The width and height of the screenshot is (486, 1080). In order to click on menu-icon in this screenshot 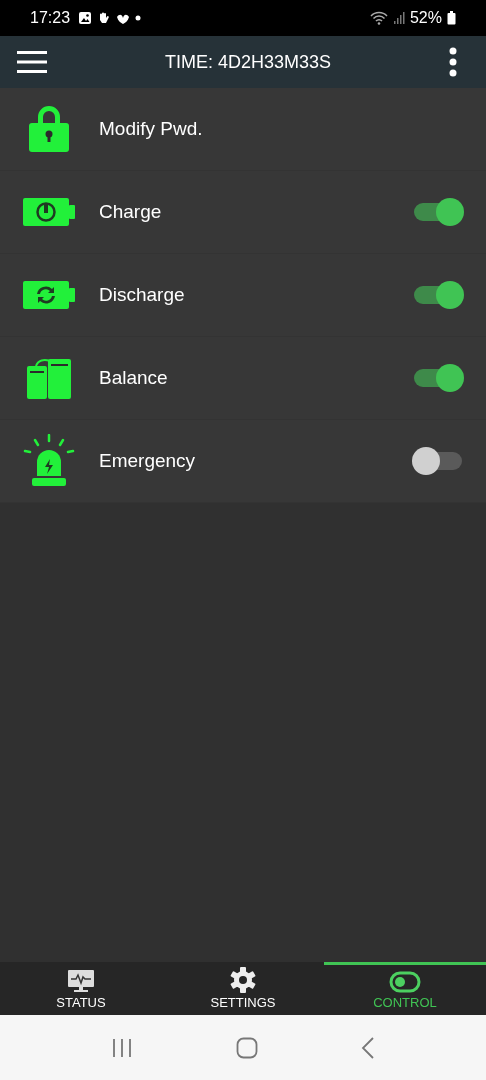, I will do `click(32, 62)`.